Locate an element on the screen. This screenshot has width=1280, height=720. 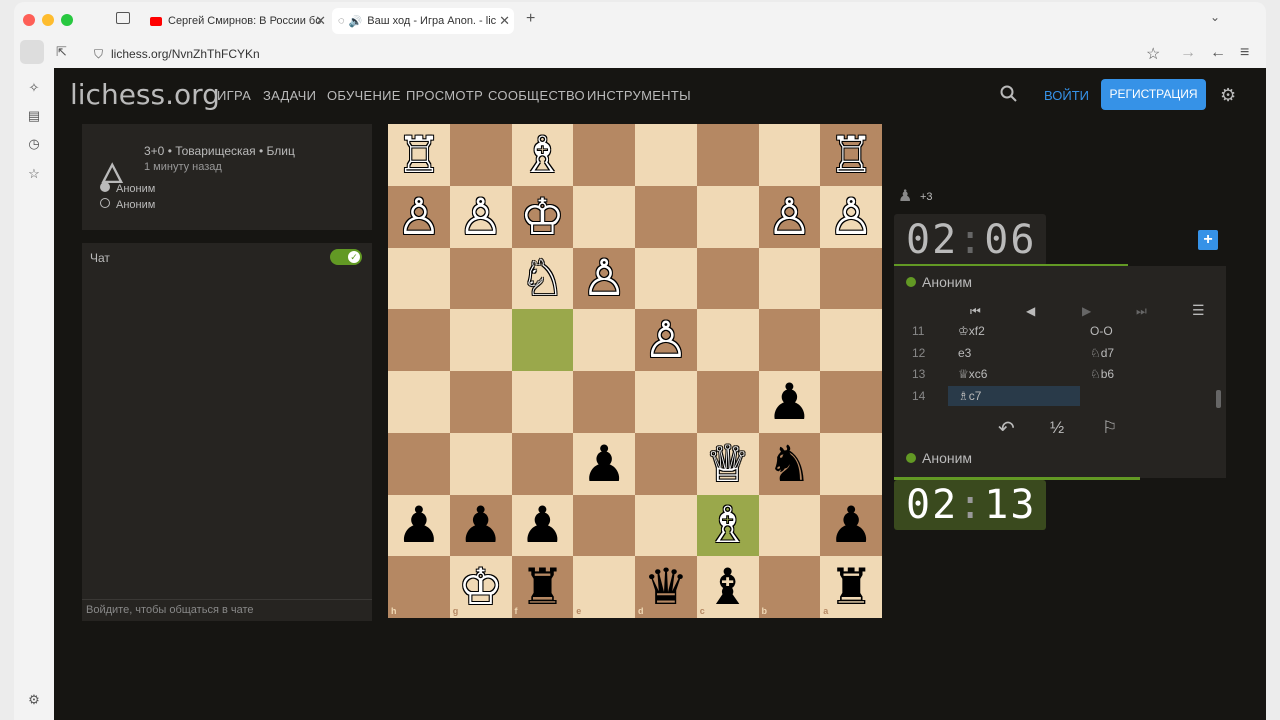
search-icon is located at coordinates (1009, 94).